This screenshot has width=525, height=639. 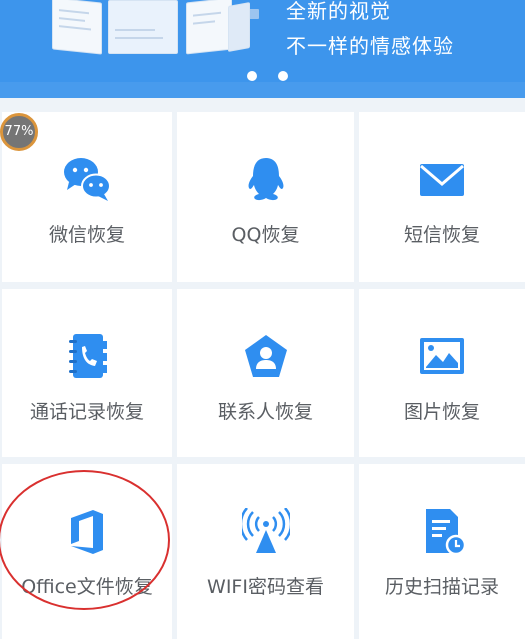 I want to click on menu-item-label: WIFI密码查看, so click(x=265, y=587).